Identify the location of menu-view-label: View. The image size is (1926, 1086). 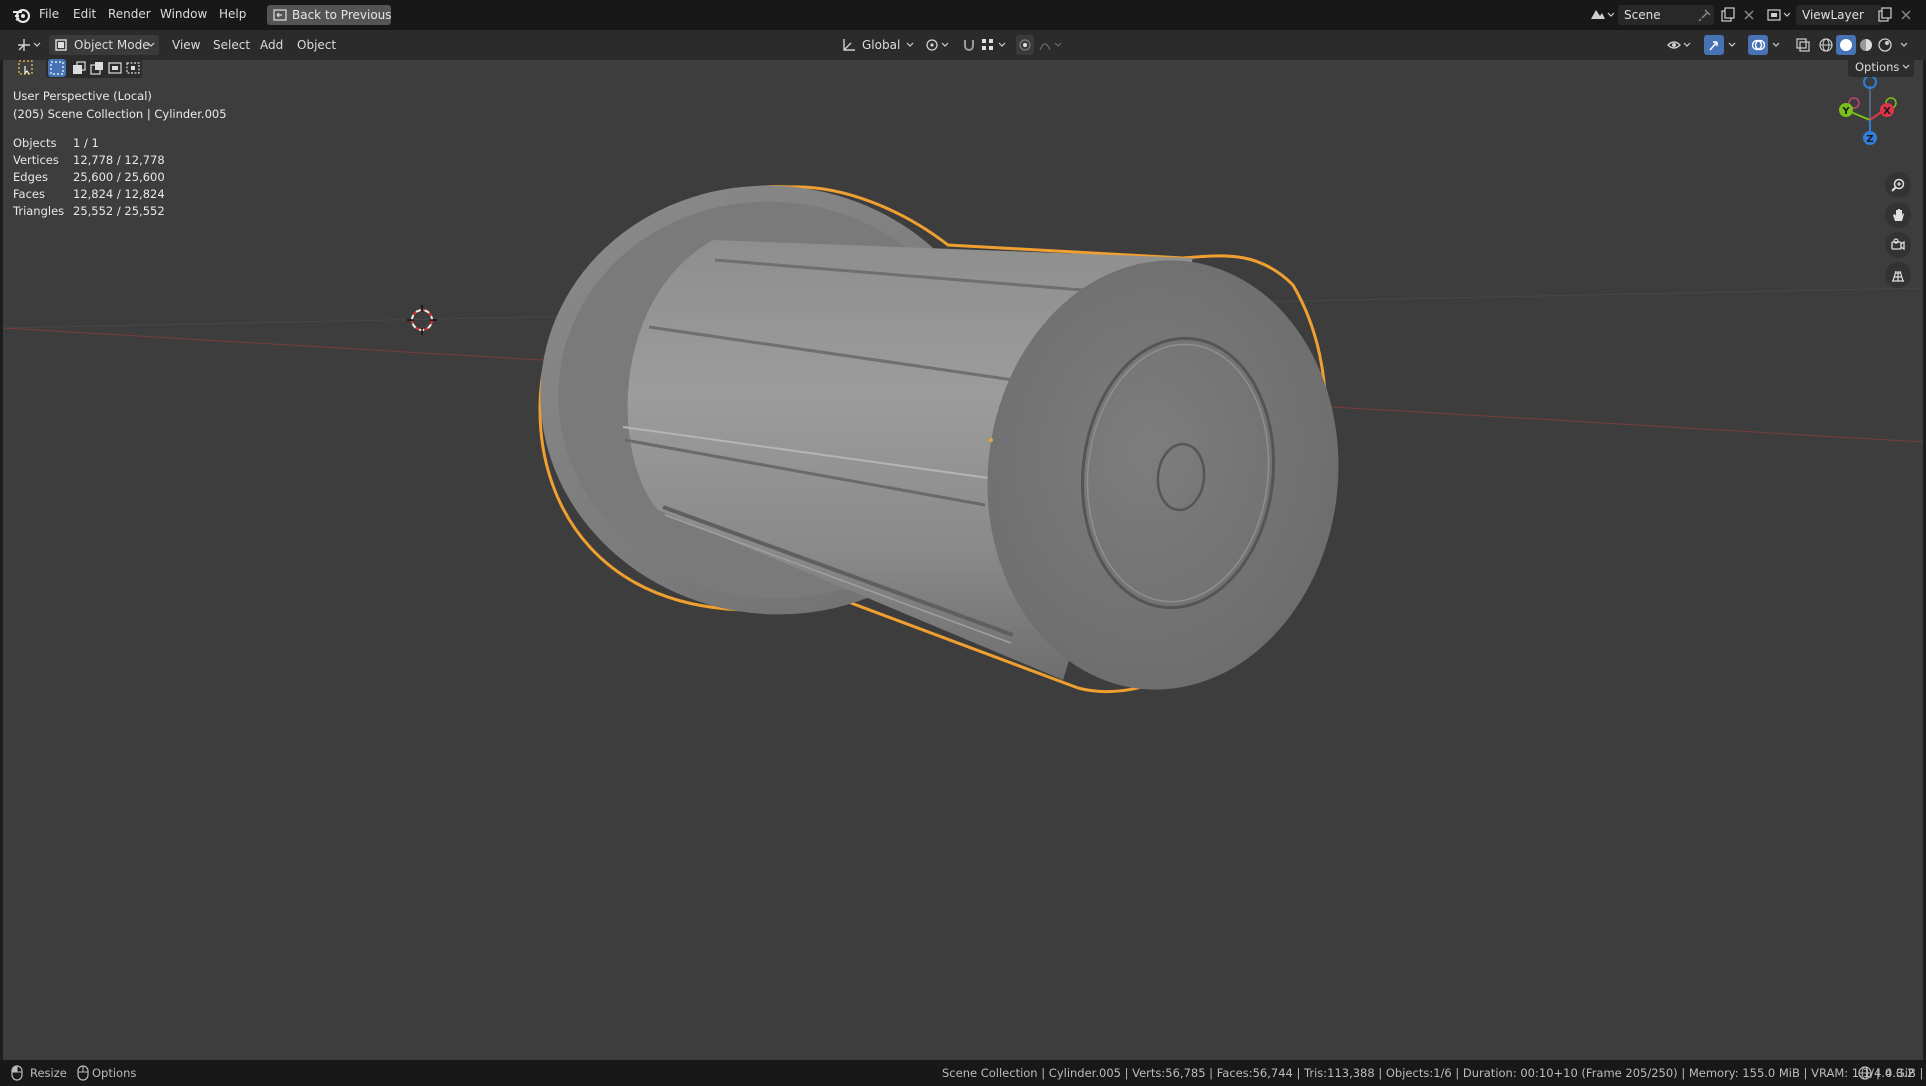
(186, 45).